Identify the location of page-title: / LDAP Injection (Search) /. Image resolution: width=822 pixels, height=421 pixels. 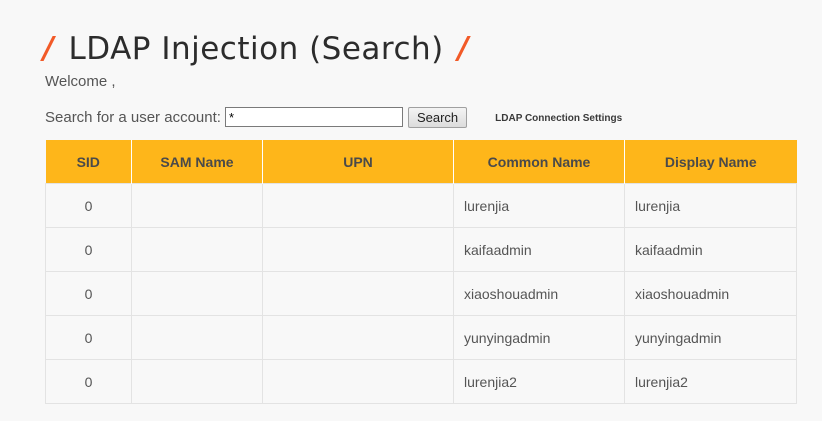
(256, 49).